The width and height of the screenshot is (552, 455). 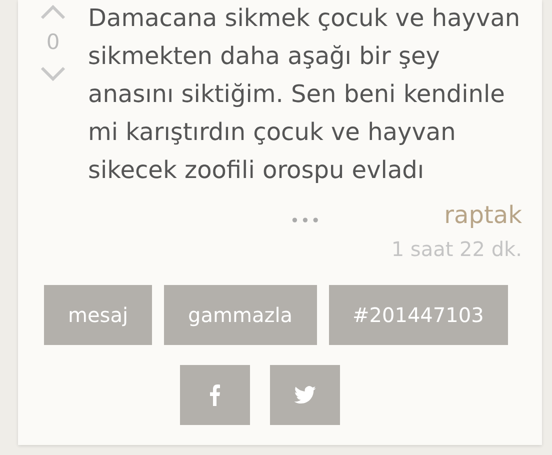 I want to click on vote-count: 0, so click(x=53, y=42).